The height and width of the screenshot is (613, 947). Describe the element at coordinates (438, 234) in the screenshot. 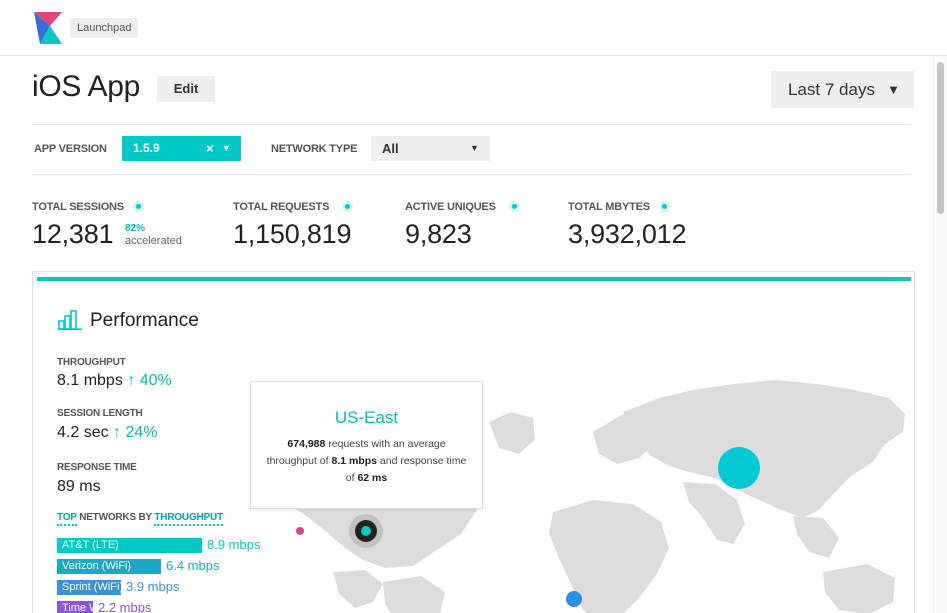

I see `stat-active-uniques-value: 9,823` at that location.